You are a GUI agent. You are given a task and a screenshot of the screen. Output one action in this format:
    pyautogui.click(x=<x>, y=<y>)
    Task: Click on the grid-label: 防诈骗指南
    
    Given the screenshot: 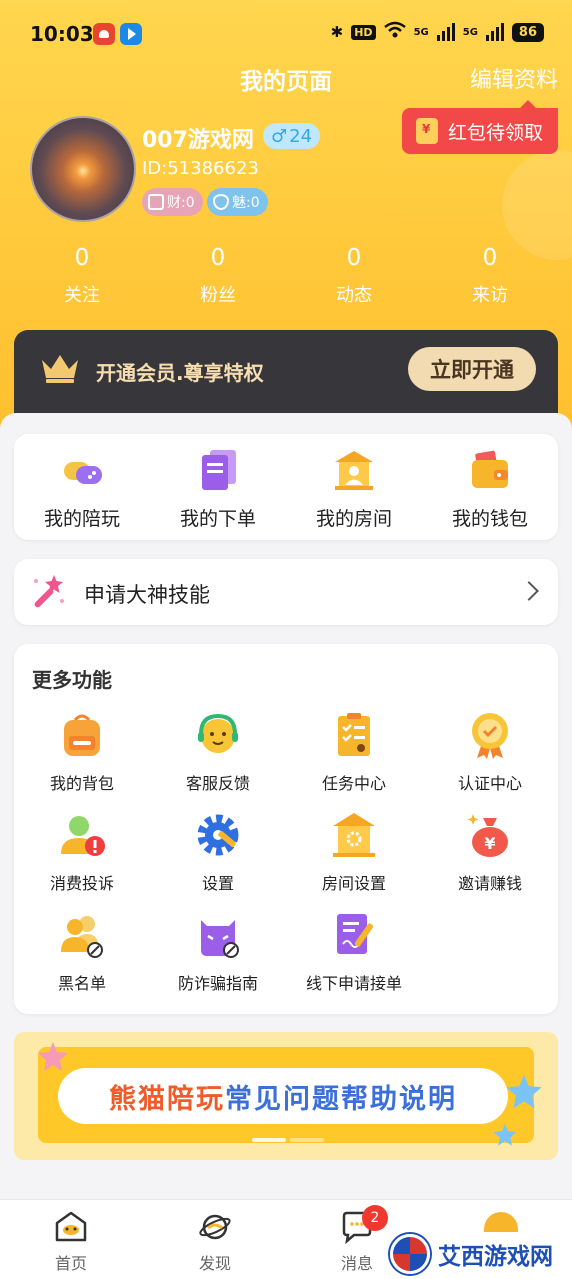 What is the action you would take?
    pyautogui.click(x=217, y=983)
    